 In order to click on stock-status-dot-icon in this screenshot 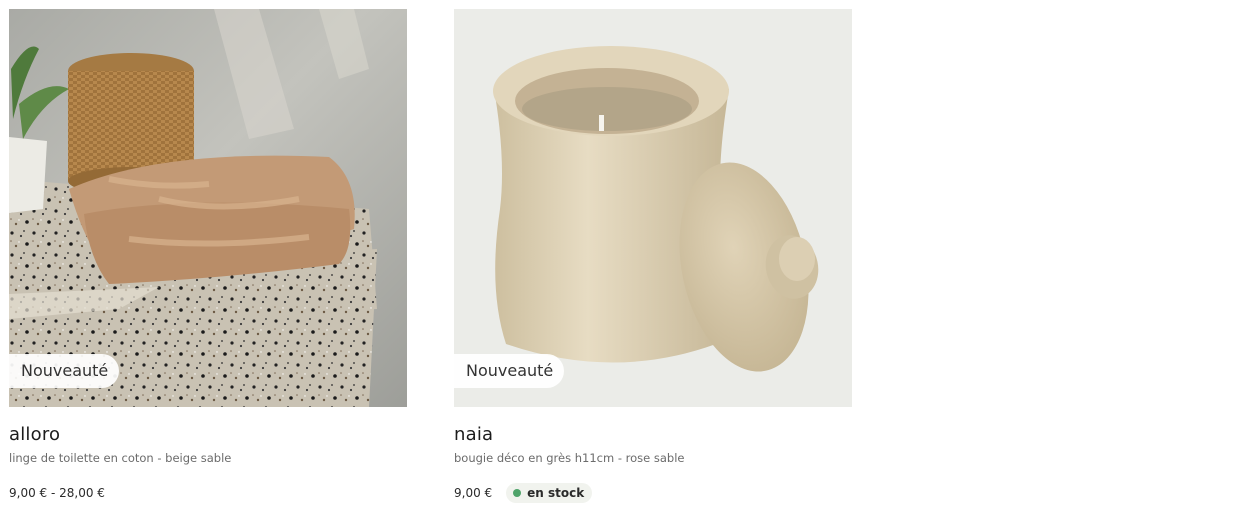, I will do `click(517, 493)`.